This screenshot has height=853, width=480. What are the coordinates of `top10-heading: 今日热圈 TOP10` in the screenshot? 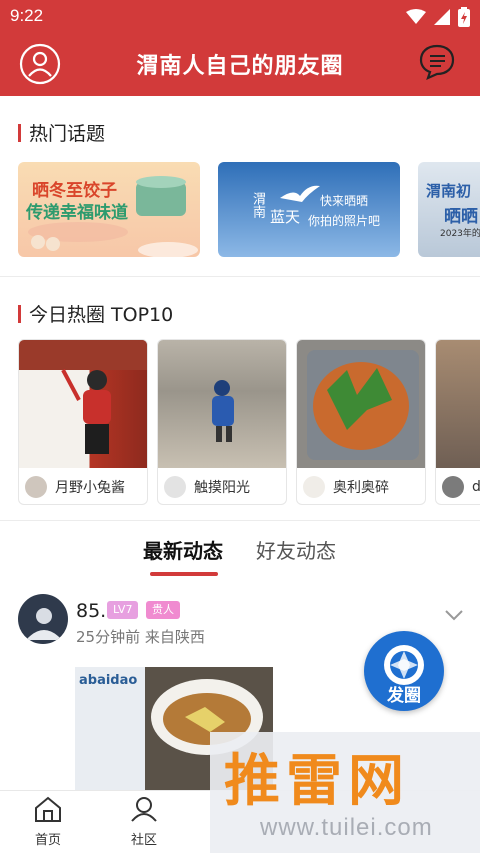 It's located at (95, 313).